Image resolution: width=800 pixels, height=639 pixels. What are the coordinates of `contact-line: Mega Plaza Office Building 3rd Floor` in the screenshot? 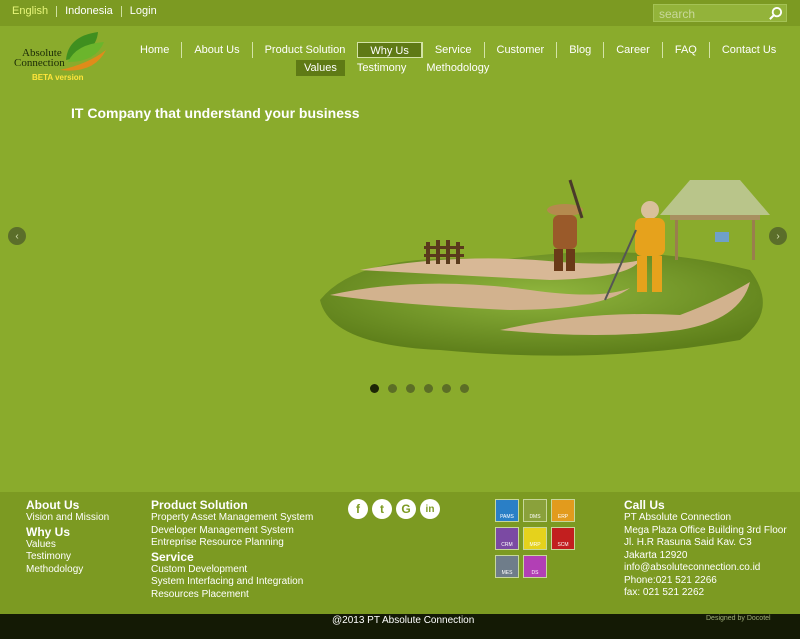 It's located at (705, 530).